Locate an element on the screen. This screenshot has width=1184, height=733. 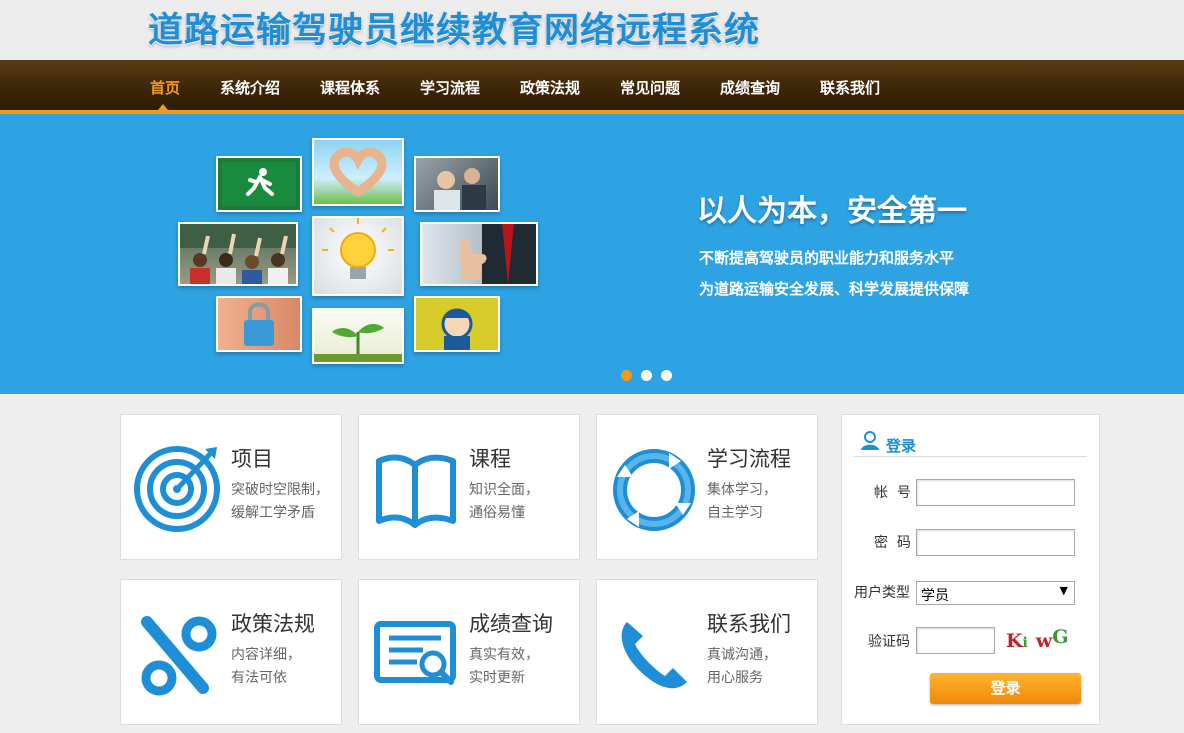
thumbs-up-image is located at coordinates (479, 254).